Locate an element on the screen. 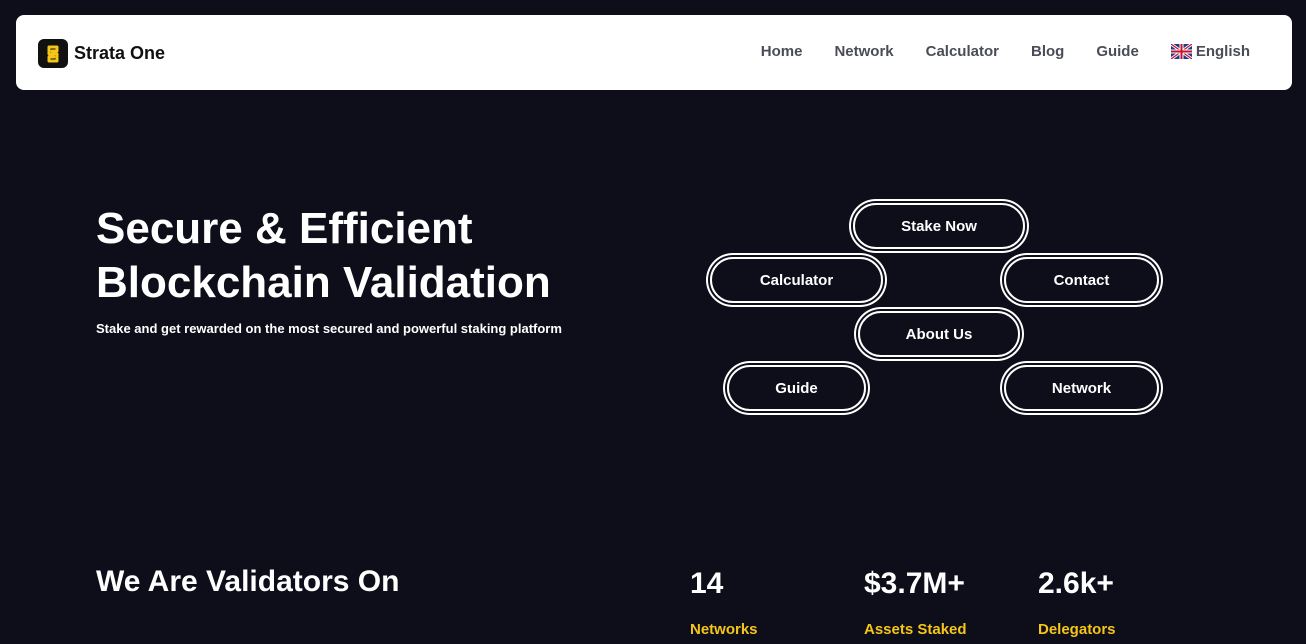 This screenshot has width=1306, height=644. hero-title-line1: Secure & Efficient is located at coordinates (284, 228).